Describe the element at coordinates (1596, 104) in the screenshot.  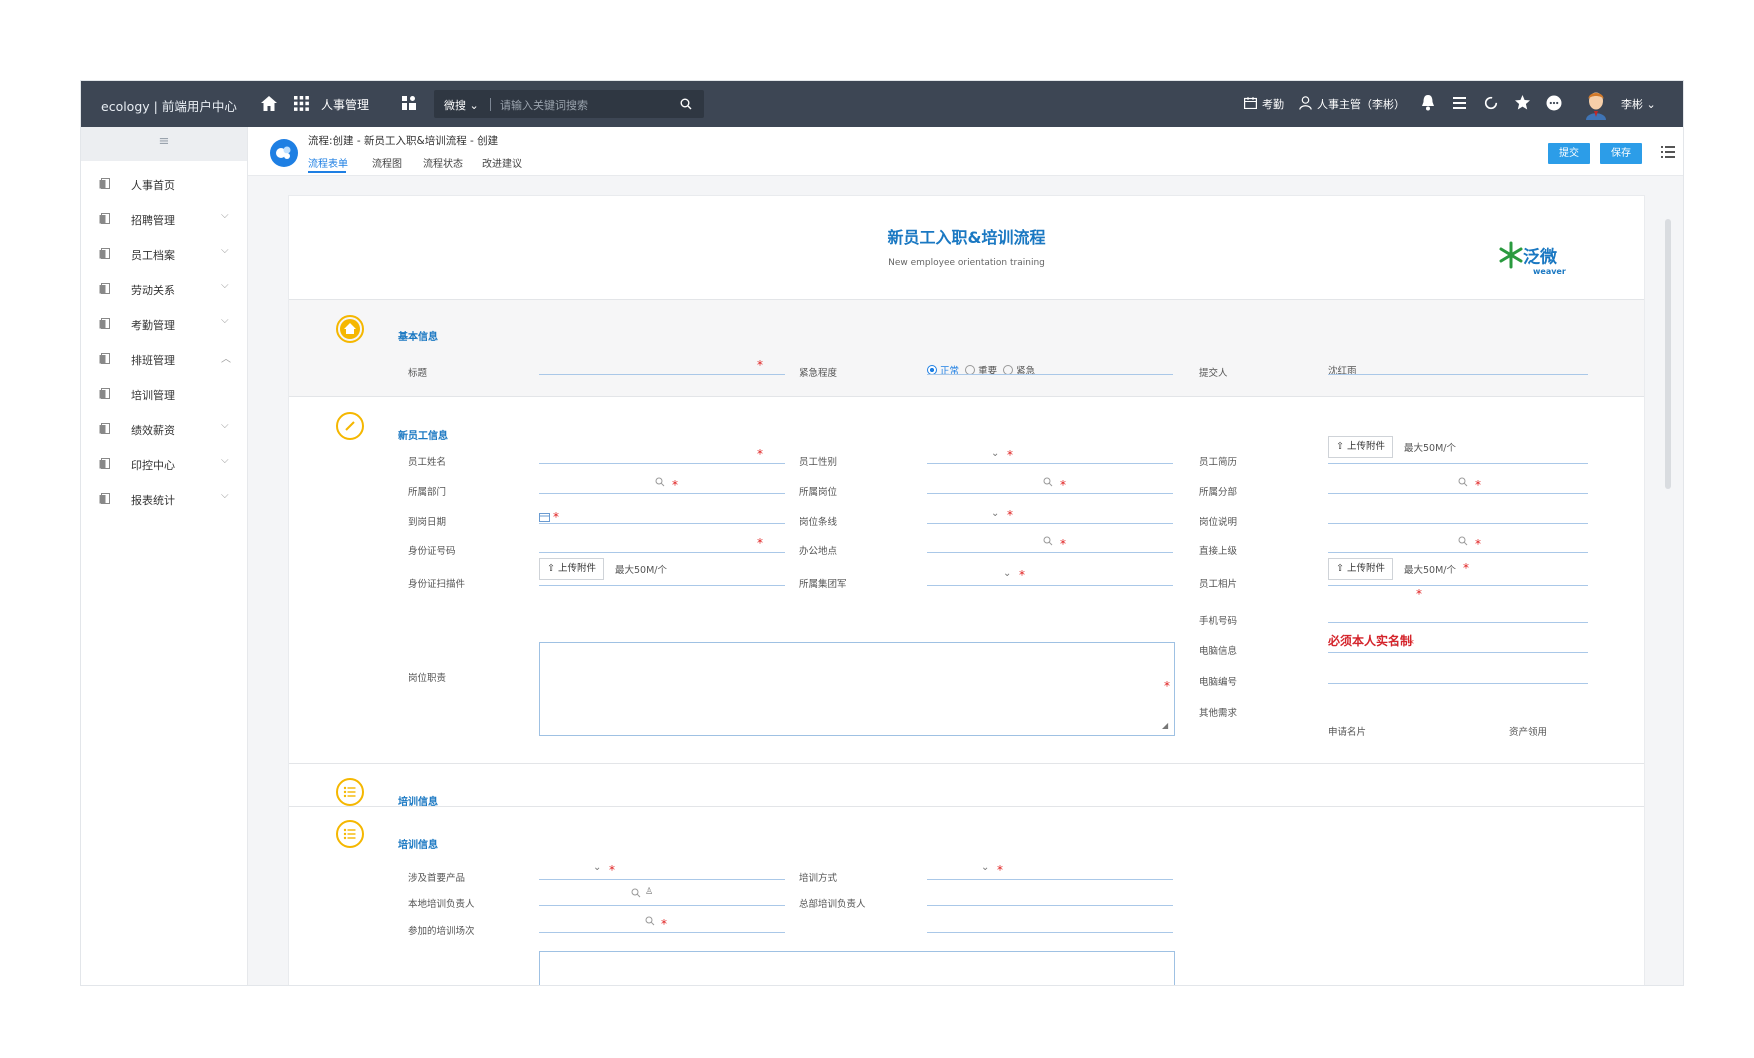
I see `avatar` at that location.